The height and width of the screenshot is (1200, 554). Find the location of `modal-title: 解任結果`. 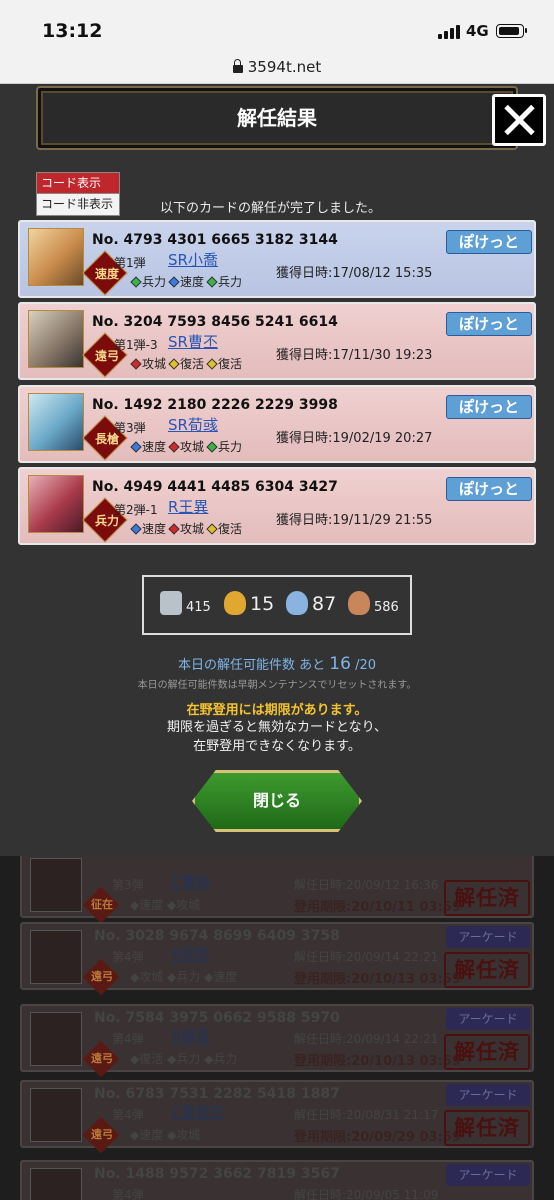

modal-title: 解任結果 is located at coordinates (277, 118).